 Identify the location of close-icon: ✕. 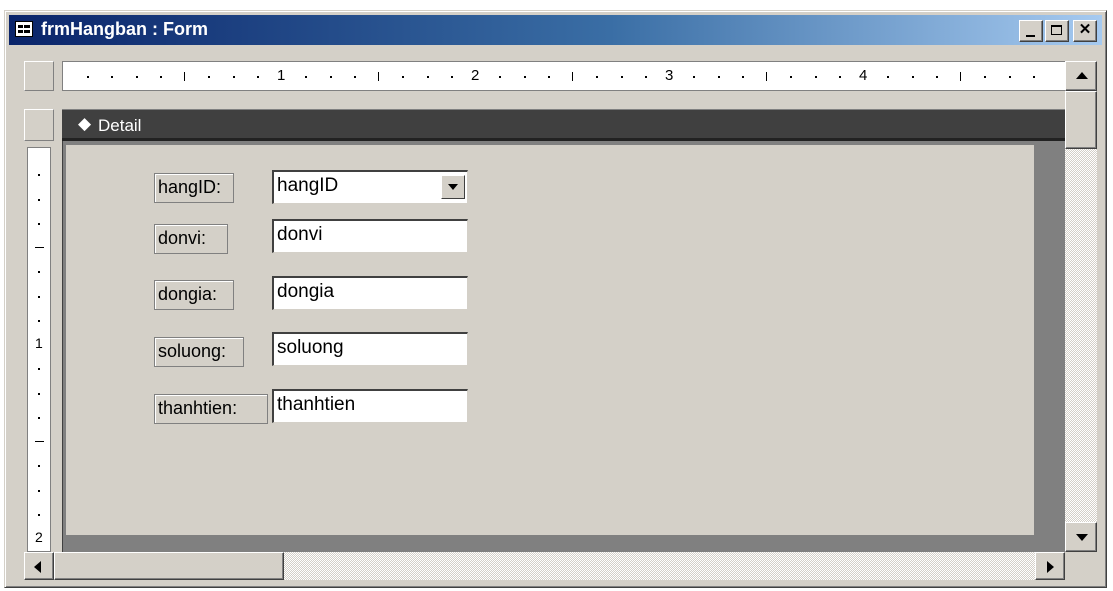
(1085, 29).